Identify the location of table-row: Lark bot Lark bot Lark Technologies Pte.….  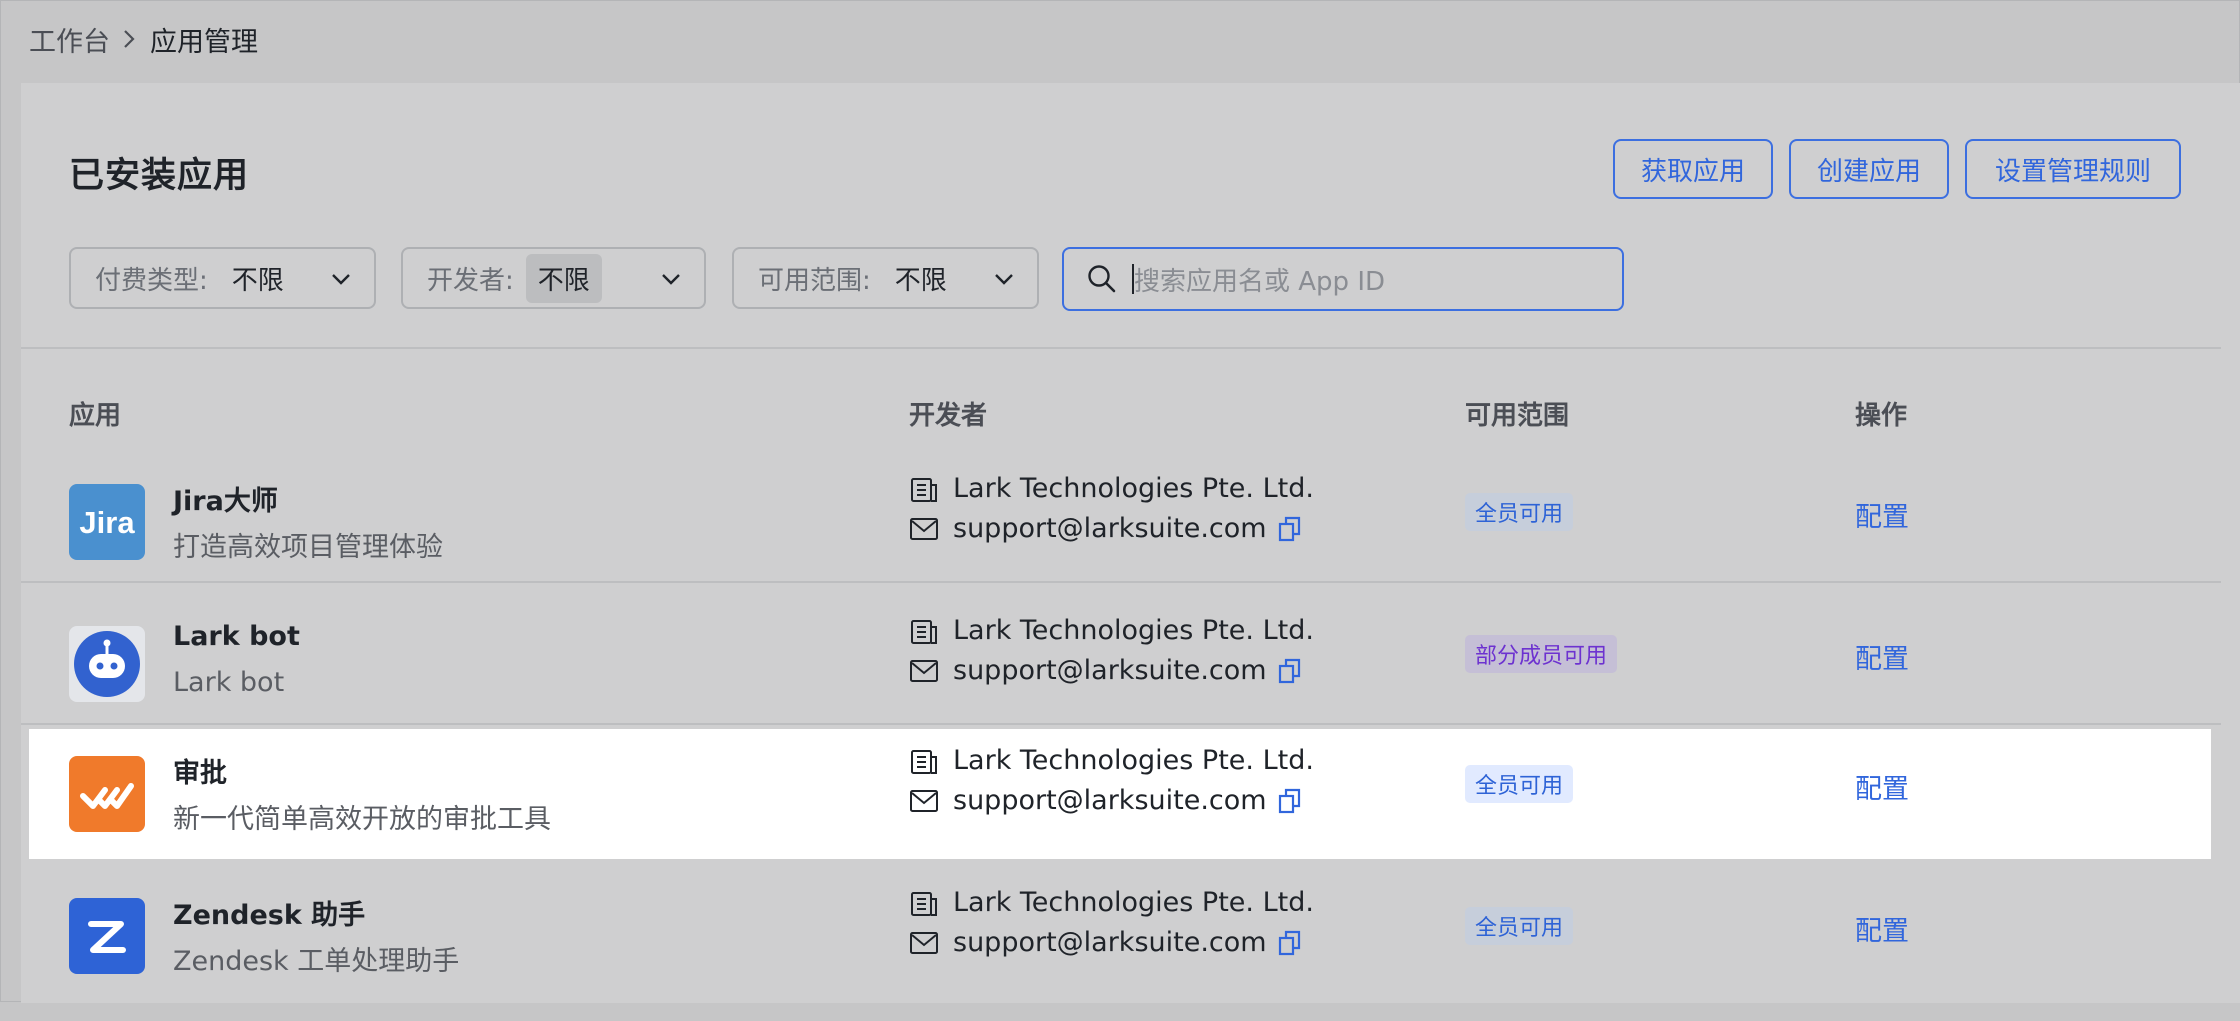
(1121, 666).